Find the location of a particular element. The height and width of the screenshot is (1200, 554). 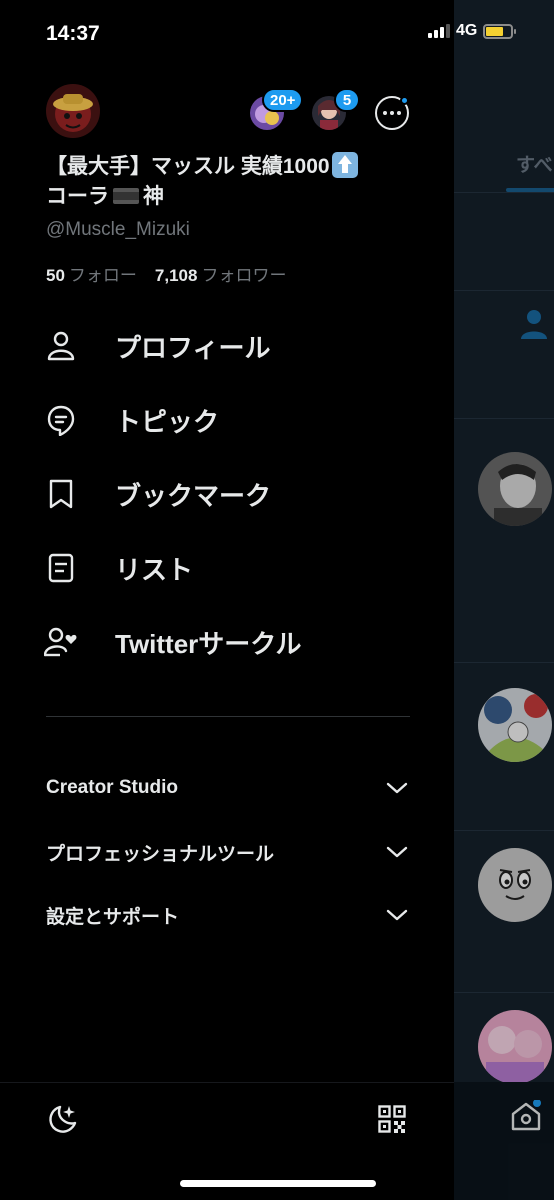

signal-icon is located at coordinates (439, 31).